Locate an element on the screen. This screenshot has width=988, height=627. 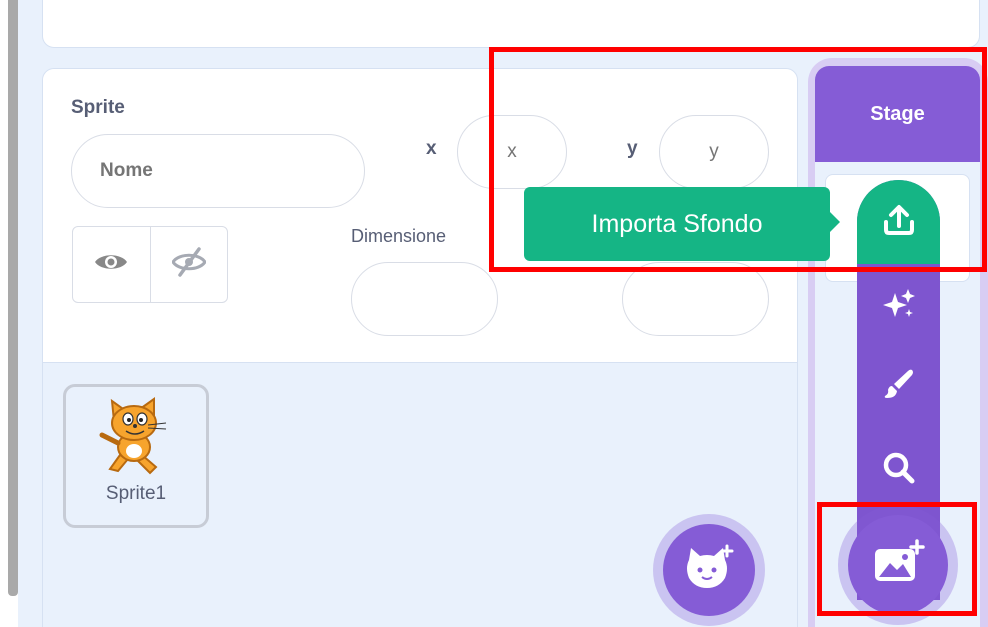
add-cat-icon is located at coordinates (709, 570).